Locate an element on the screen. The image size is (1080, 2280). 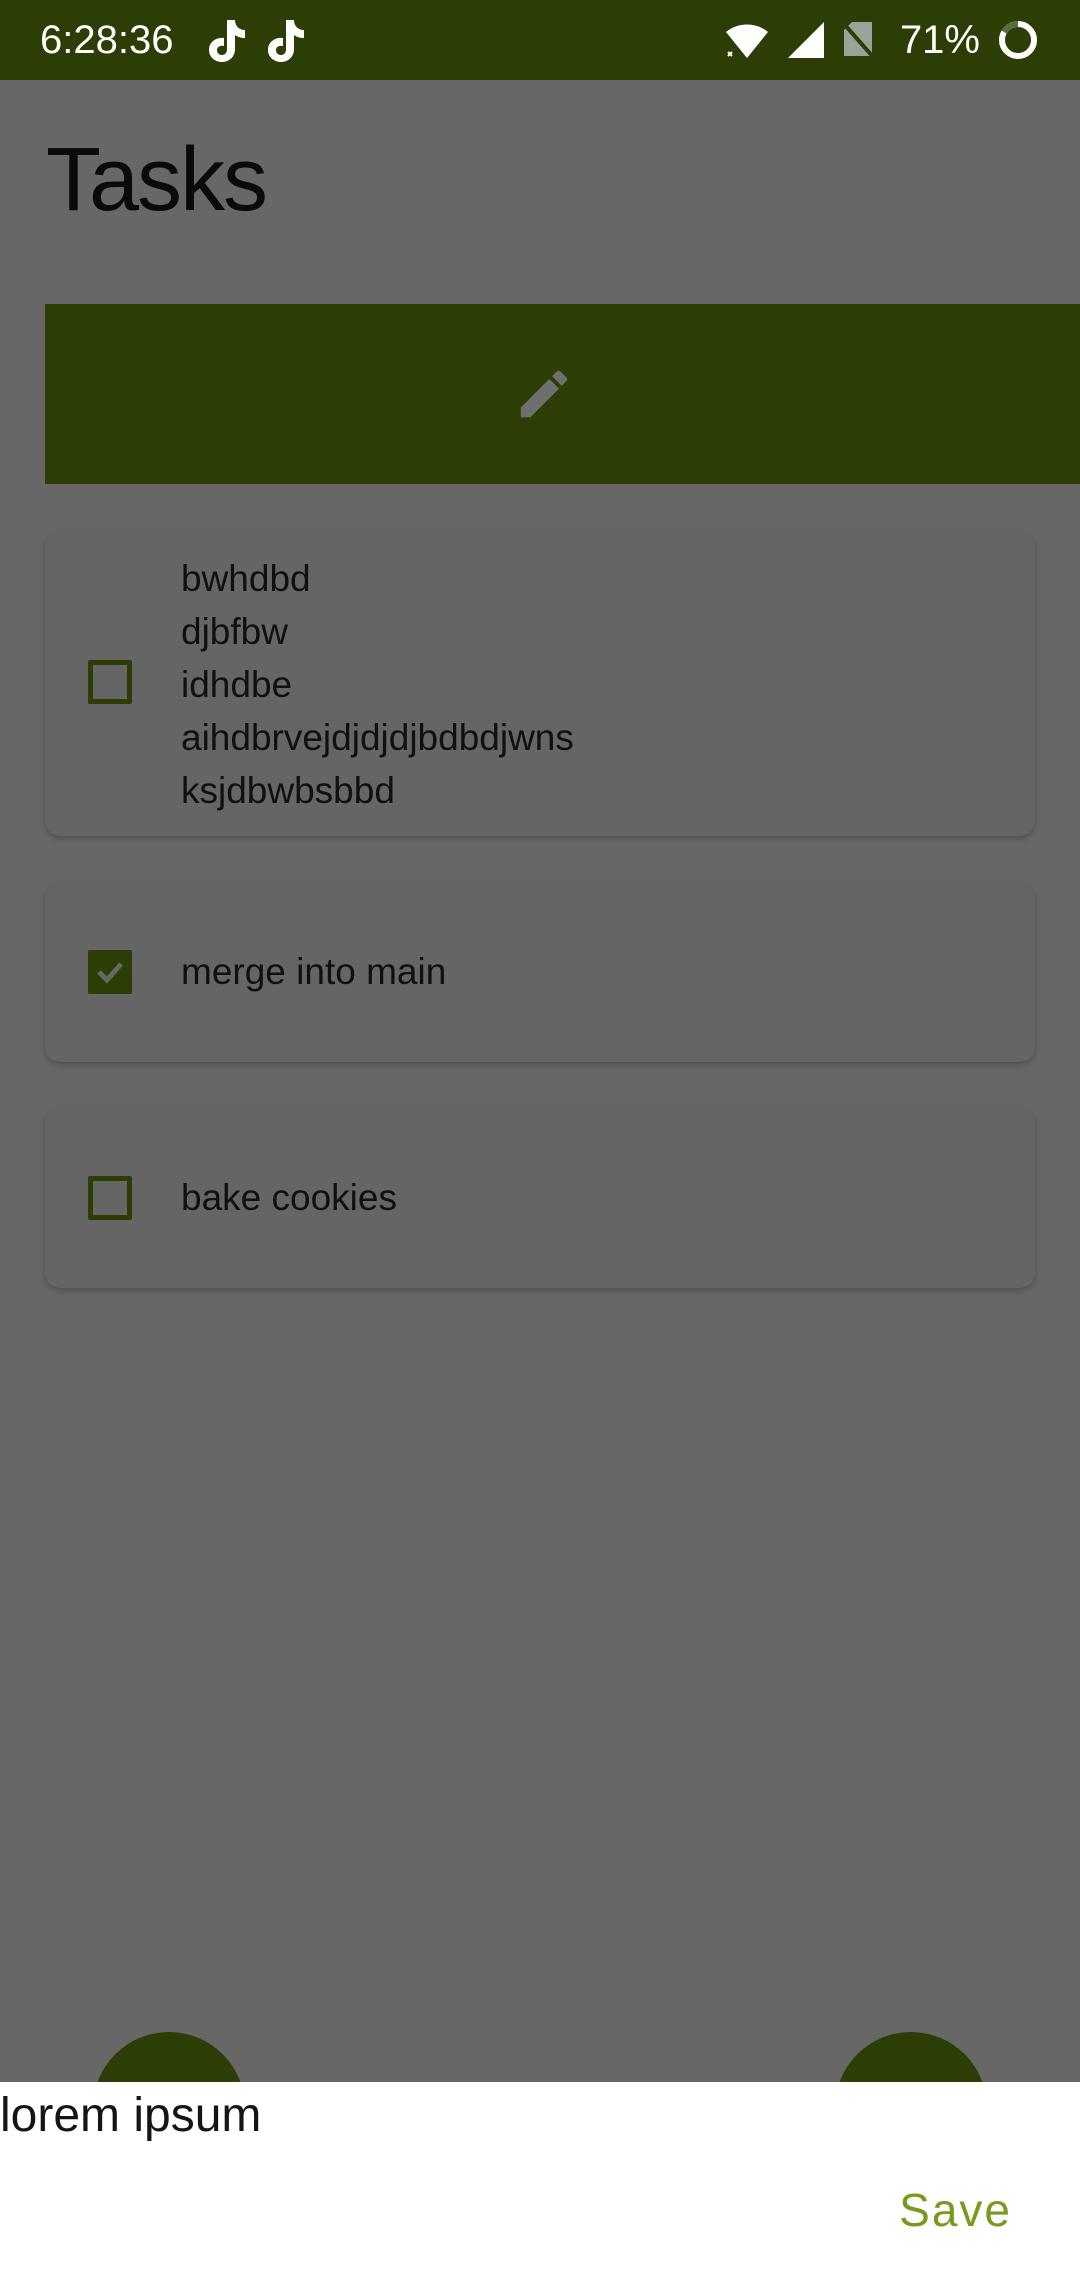
pencil-icon is located at coordinates (544, 394).